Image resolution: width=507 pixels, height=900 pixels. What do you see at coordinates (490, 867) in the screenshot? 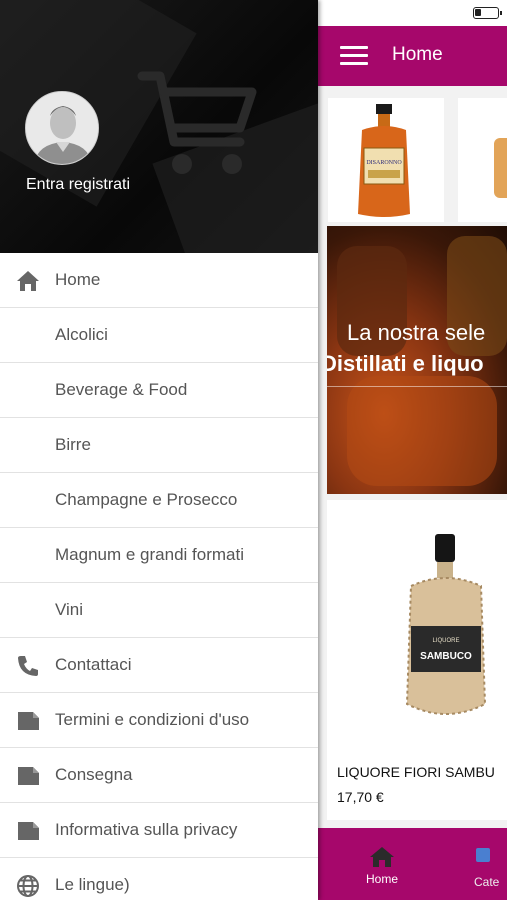
I see `nav-tab-categories: Cate` at bounding box center [490, 867].